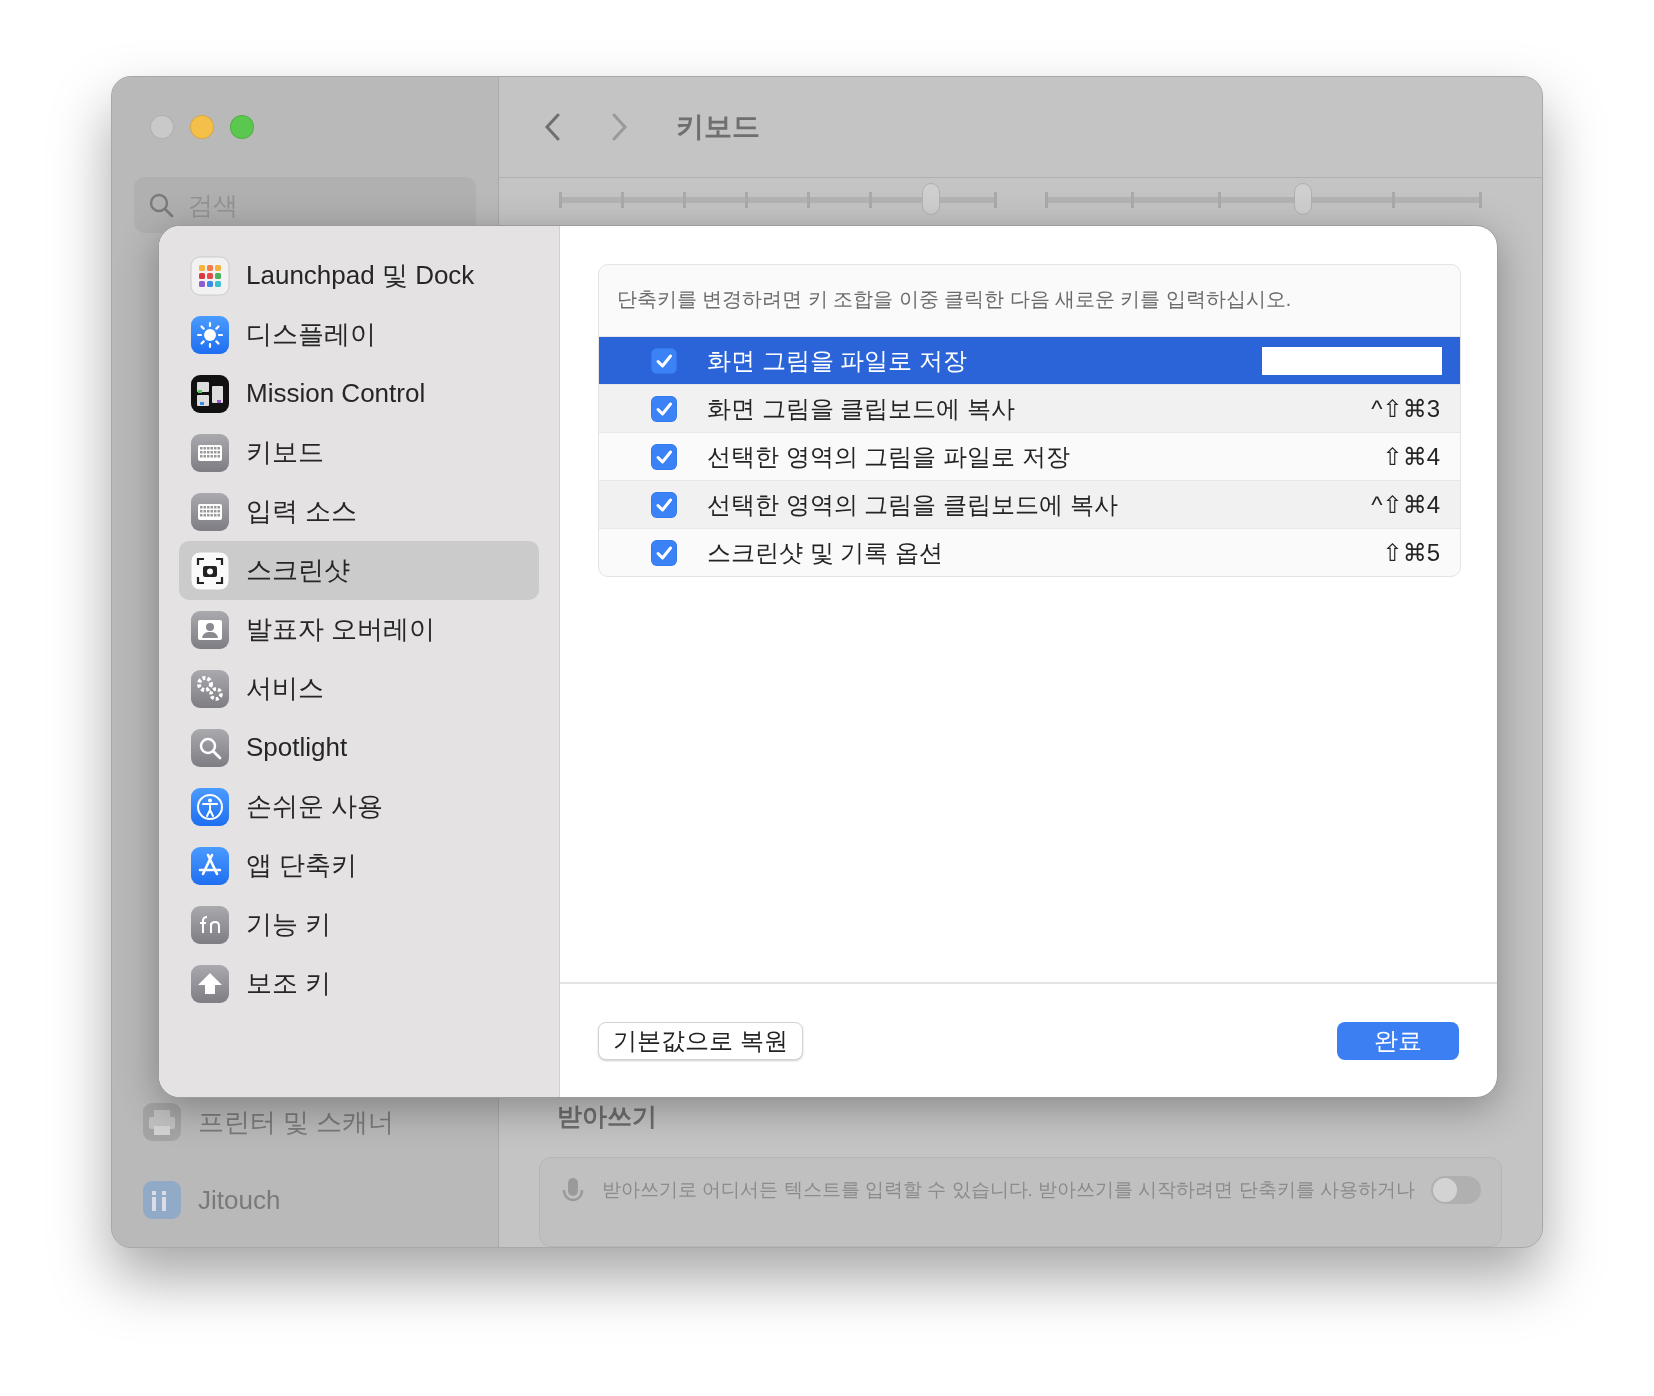 This screenshot has height=1396, width=1654. Describe the element at coordinates (888, 456) in the screenshot. I see `shortcut-label: 선택한 영역의 그림을 파일로 저장` at that location.